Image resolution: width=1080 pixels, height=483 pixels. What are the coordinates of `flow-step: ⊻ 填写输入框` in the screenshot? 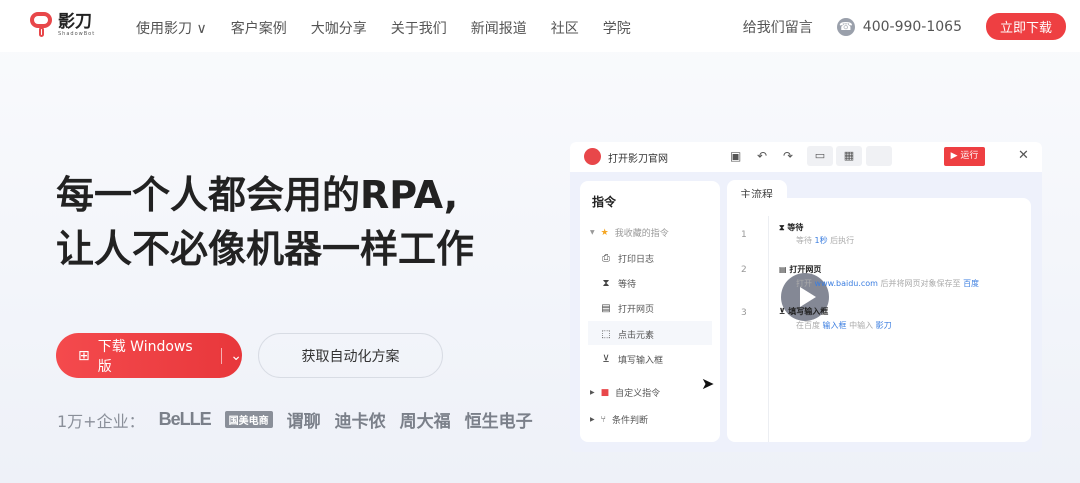 It's located at (803, 311).